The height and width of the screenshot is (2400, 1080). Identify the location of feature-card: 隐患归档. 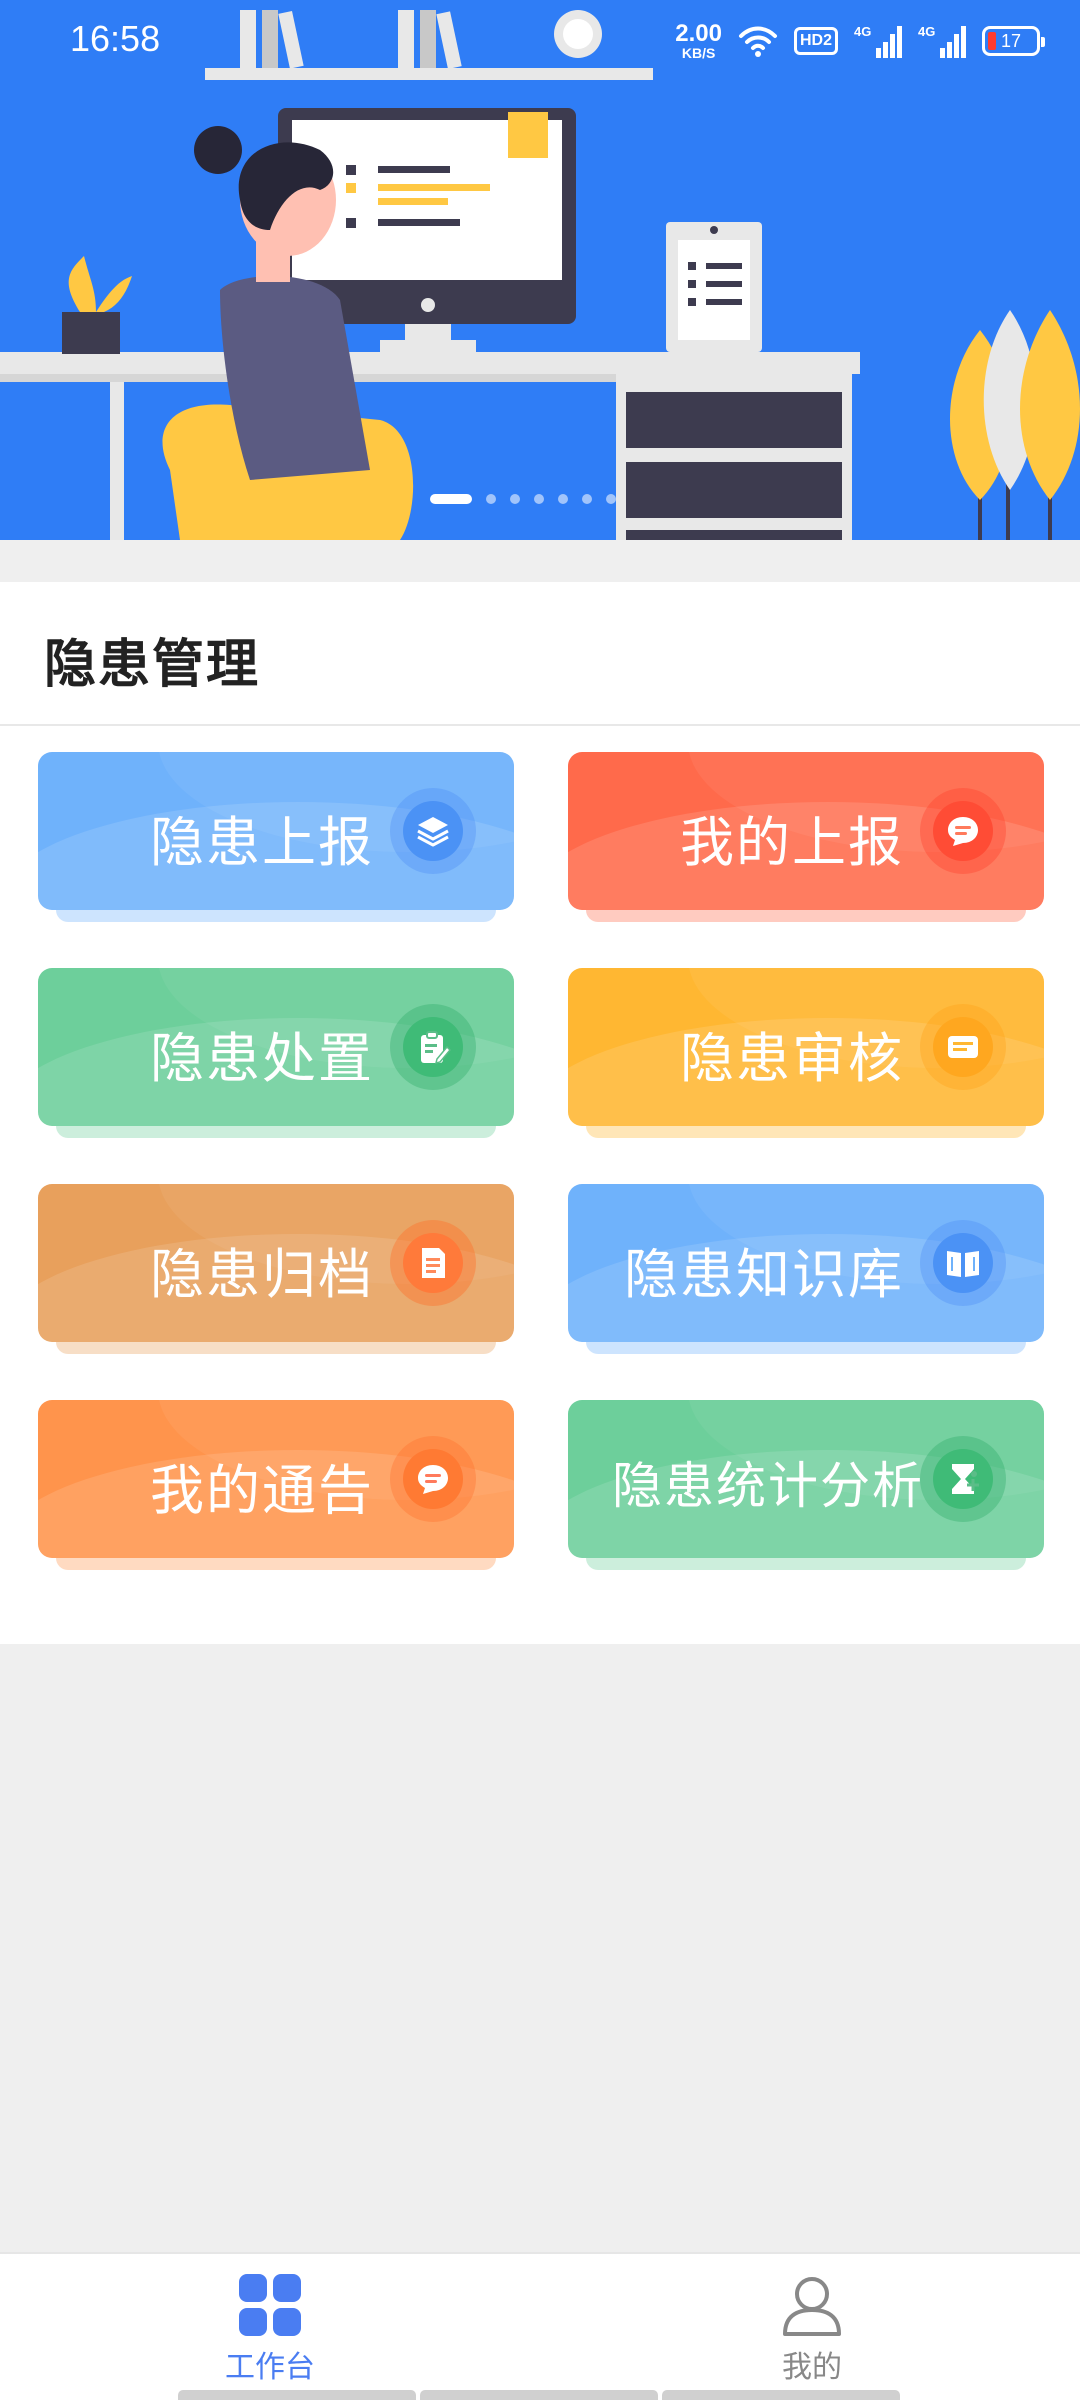
(276, 1263).